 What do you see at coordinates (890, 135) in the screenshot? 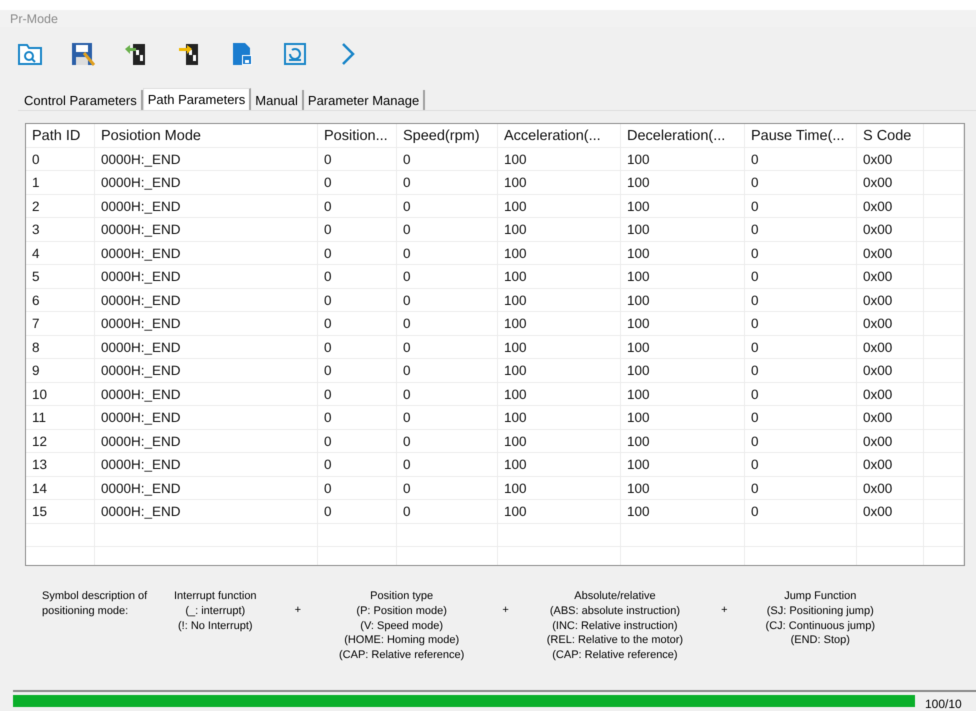
I see `column-header: S Code` at bounding box center [890, 135].